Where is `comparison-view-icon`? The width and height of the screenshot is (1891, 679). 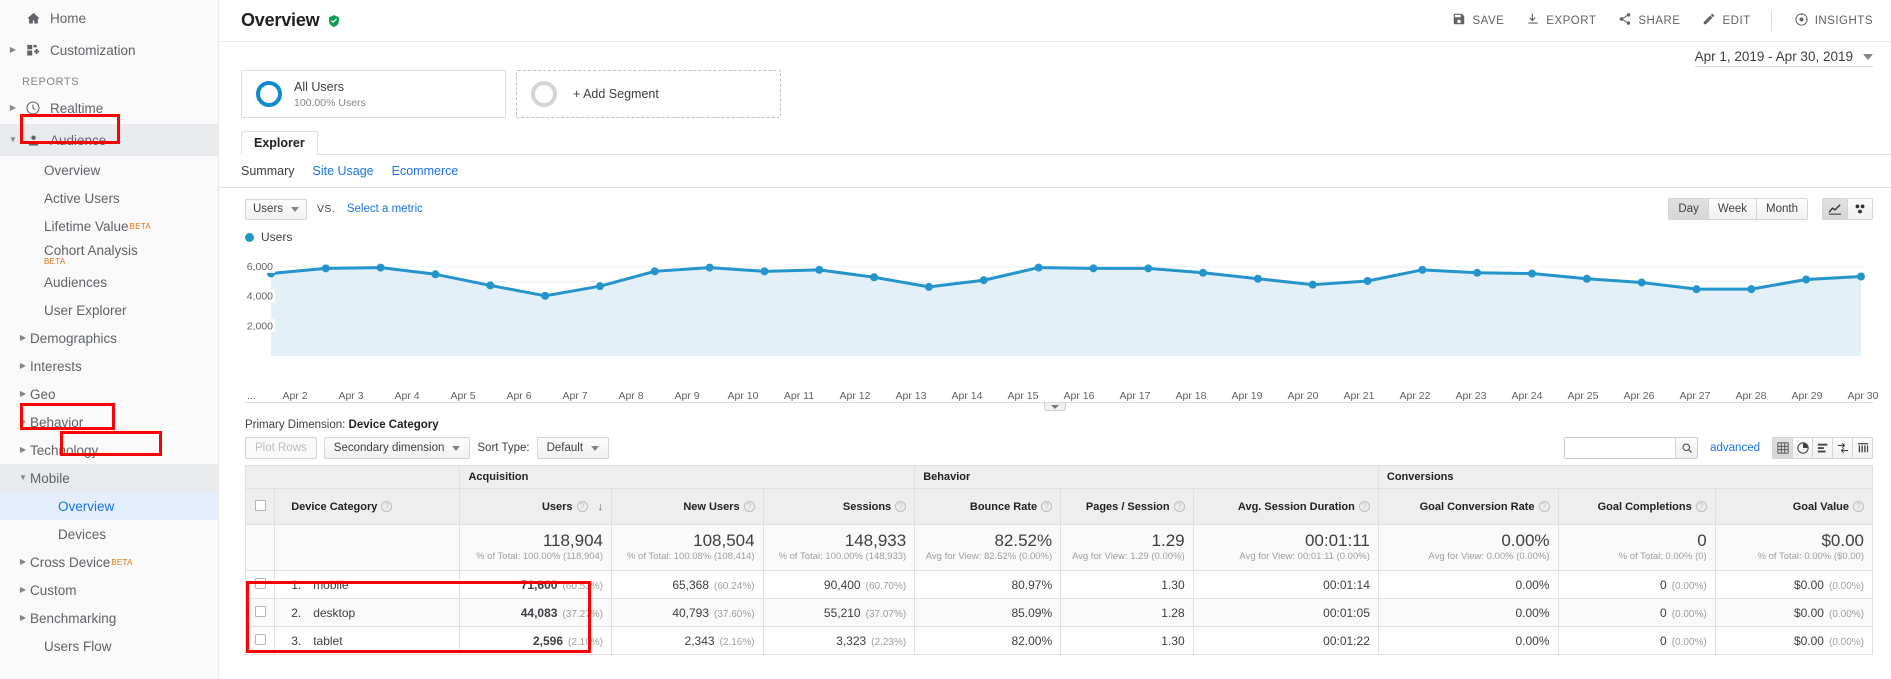 comparison-view-icon is located at coordinates (1842, 448).